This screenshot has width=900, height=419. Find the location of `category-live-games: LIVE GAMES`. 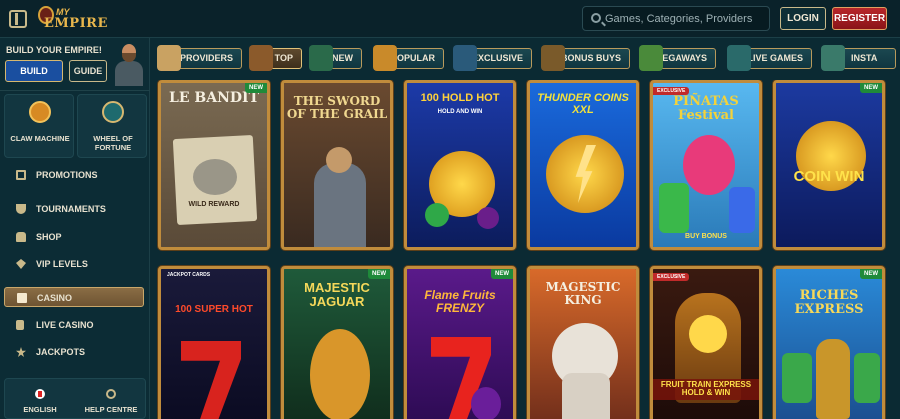

category-live-games: LIVE GAMES is located at coordinates (769, 58).